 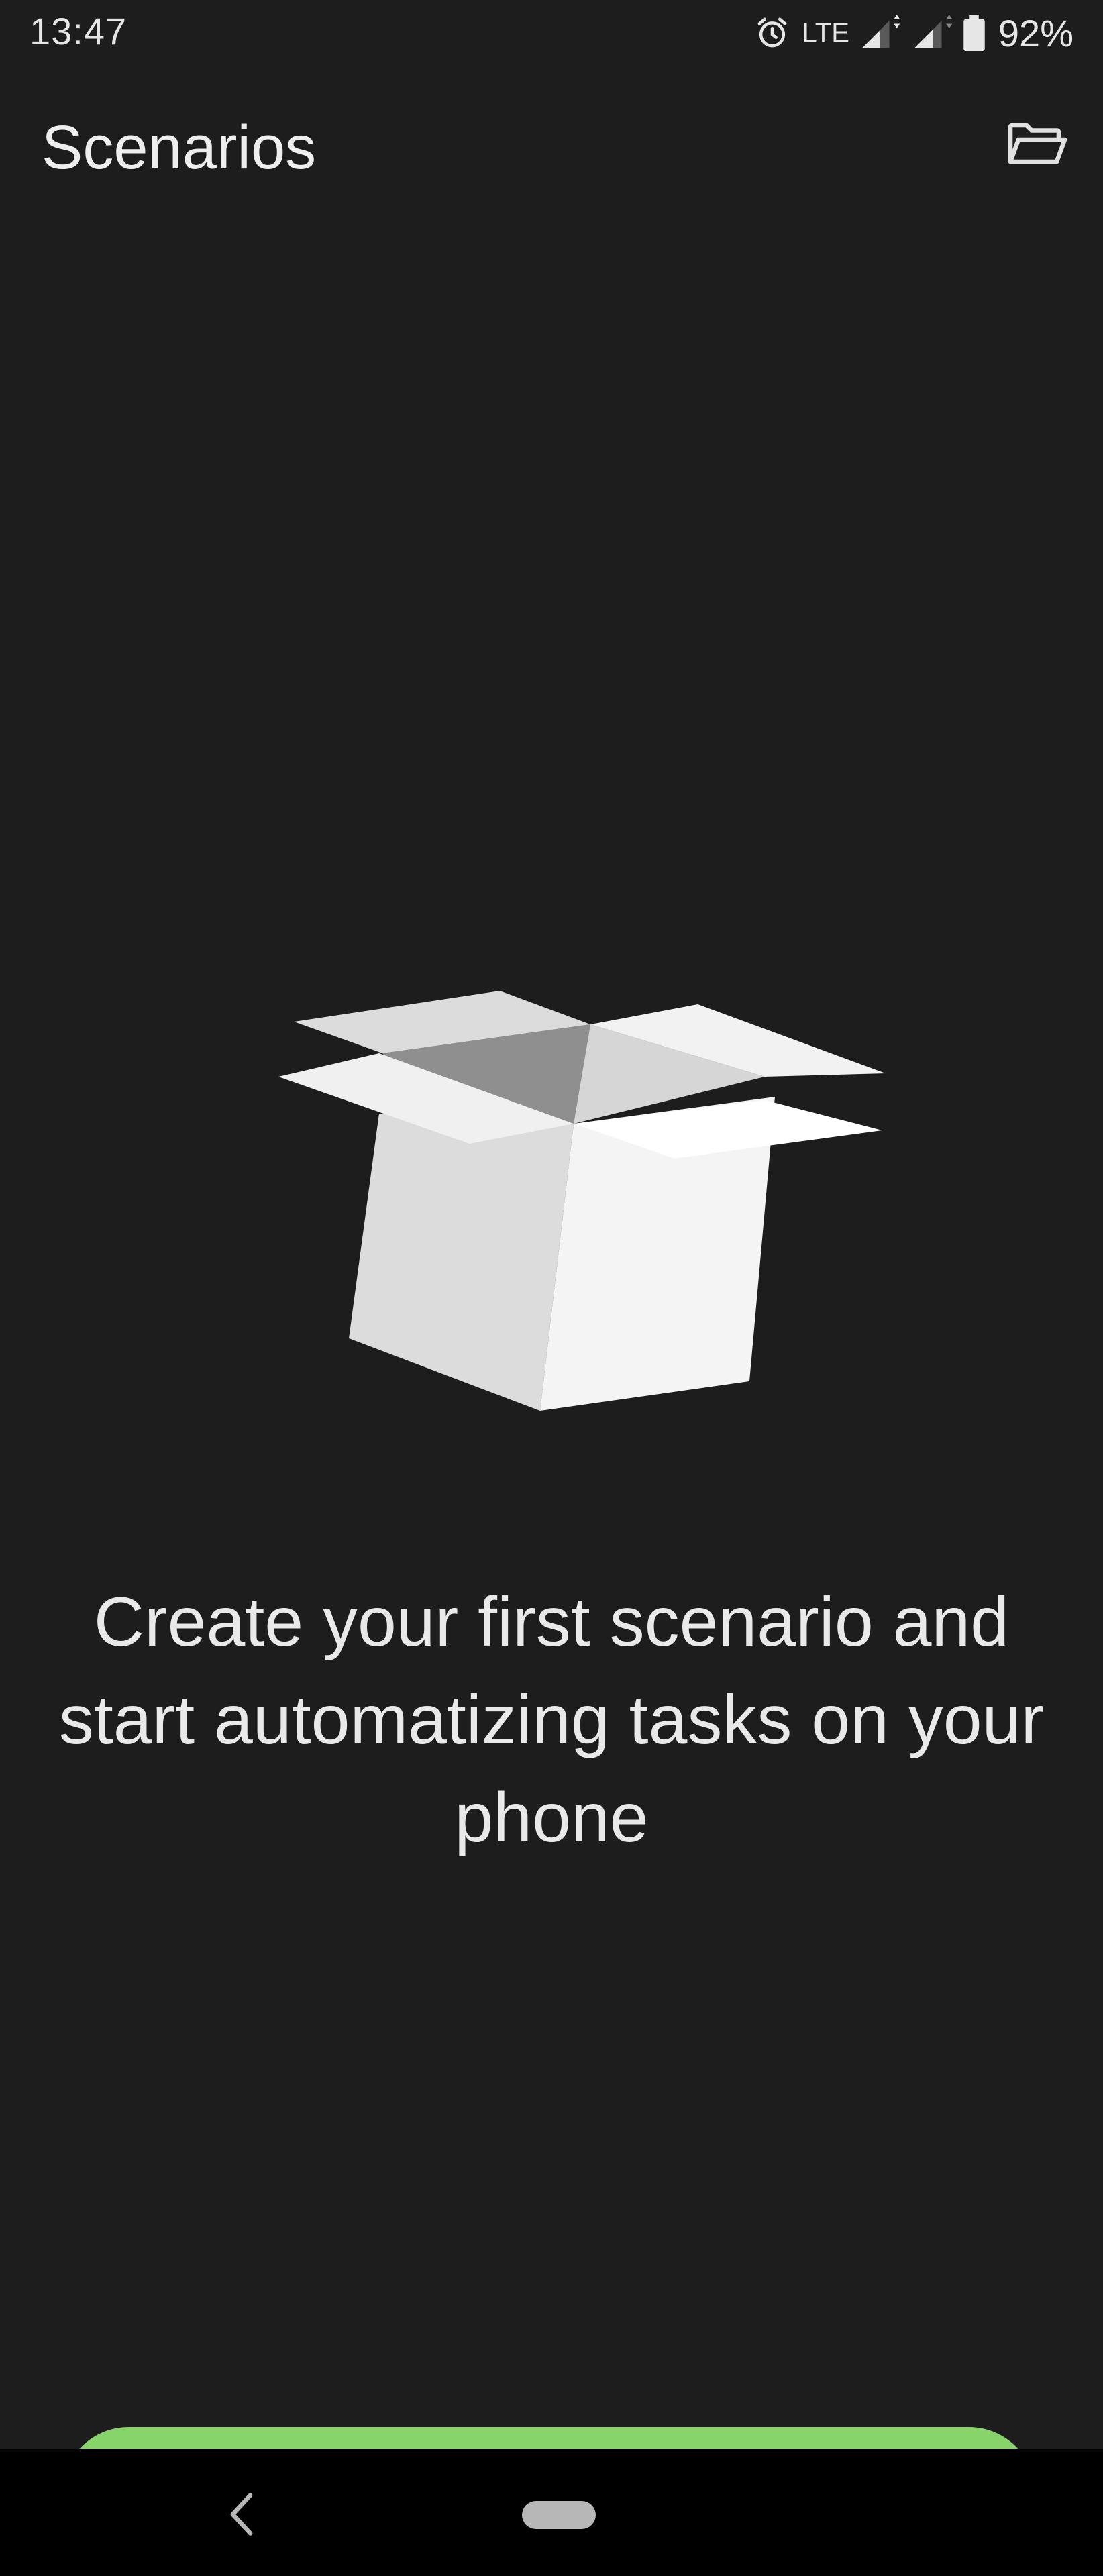 I want to click on page-title: Scenarios, so click(x=180, y=147).